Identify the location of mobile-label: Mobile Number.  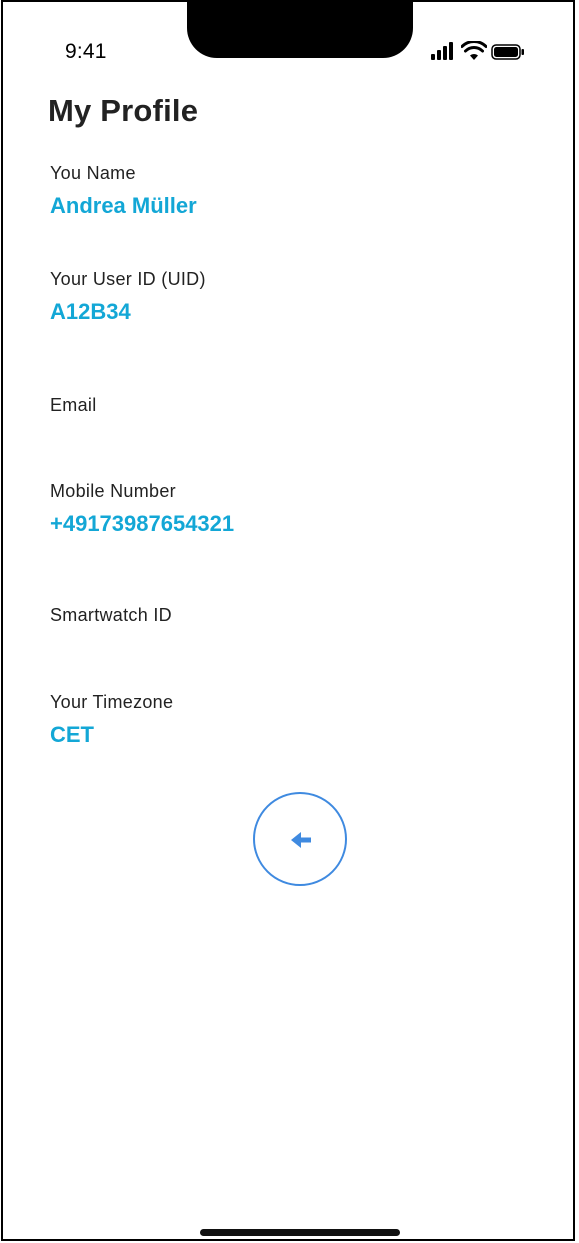
(113, 491).